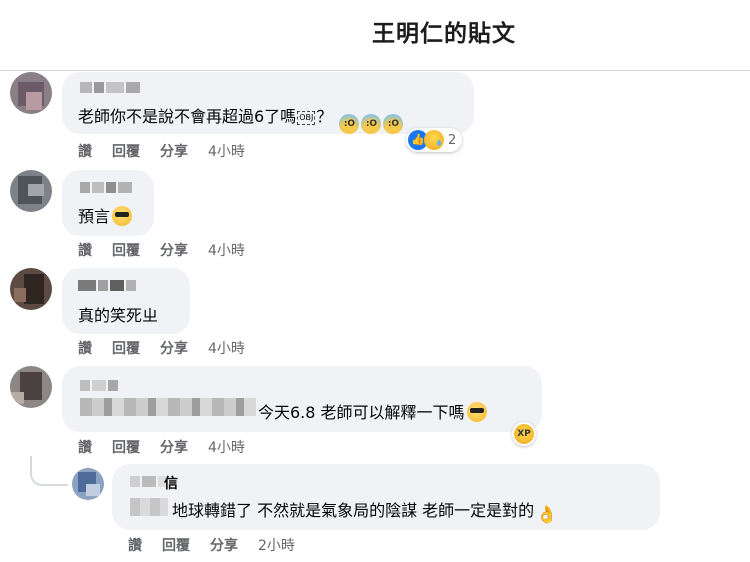 This screenshot has height=562, width=750. I want to click on timestamp: 2小時, so click(276, 545).